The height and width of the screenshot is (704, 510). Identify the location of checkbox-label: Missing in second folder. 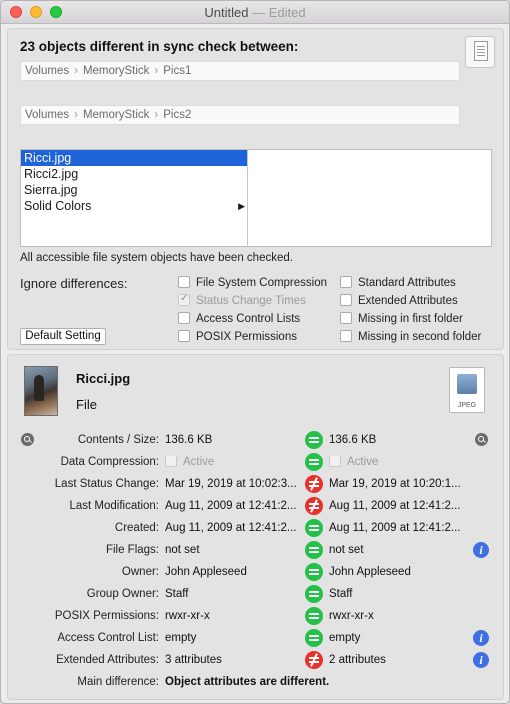
(420, 337).